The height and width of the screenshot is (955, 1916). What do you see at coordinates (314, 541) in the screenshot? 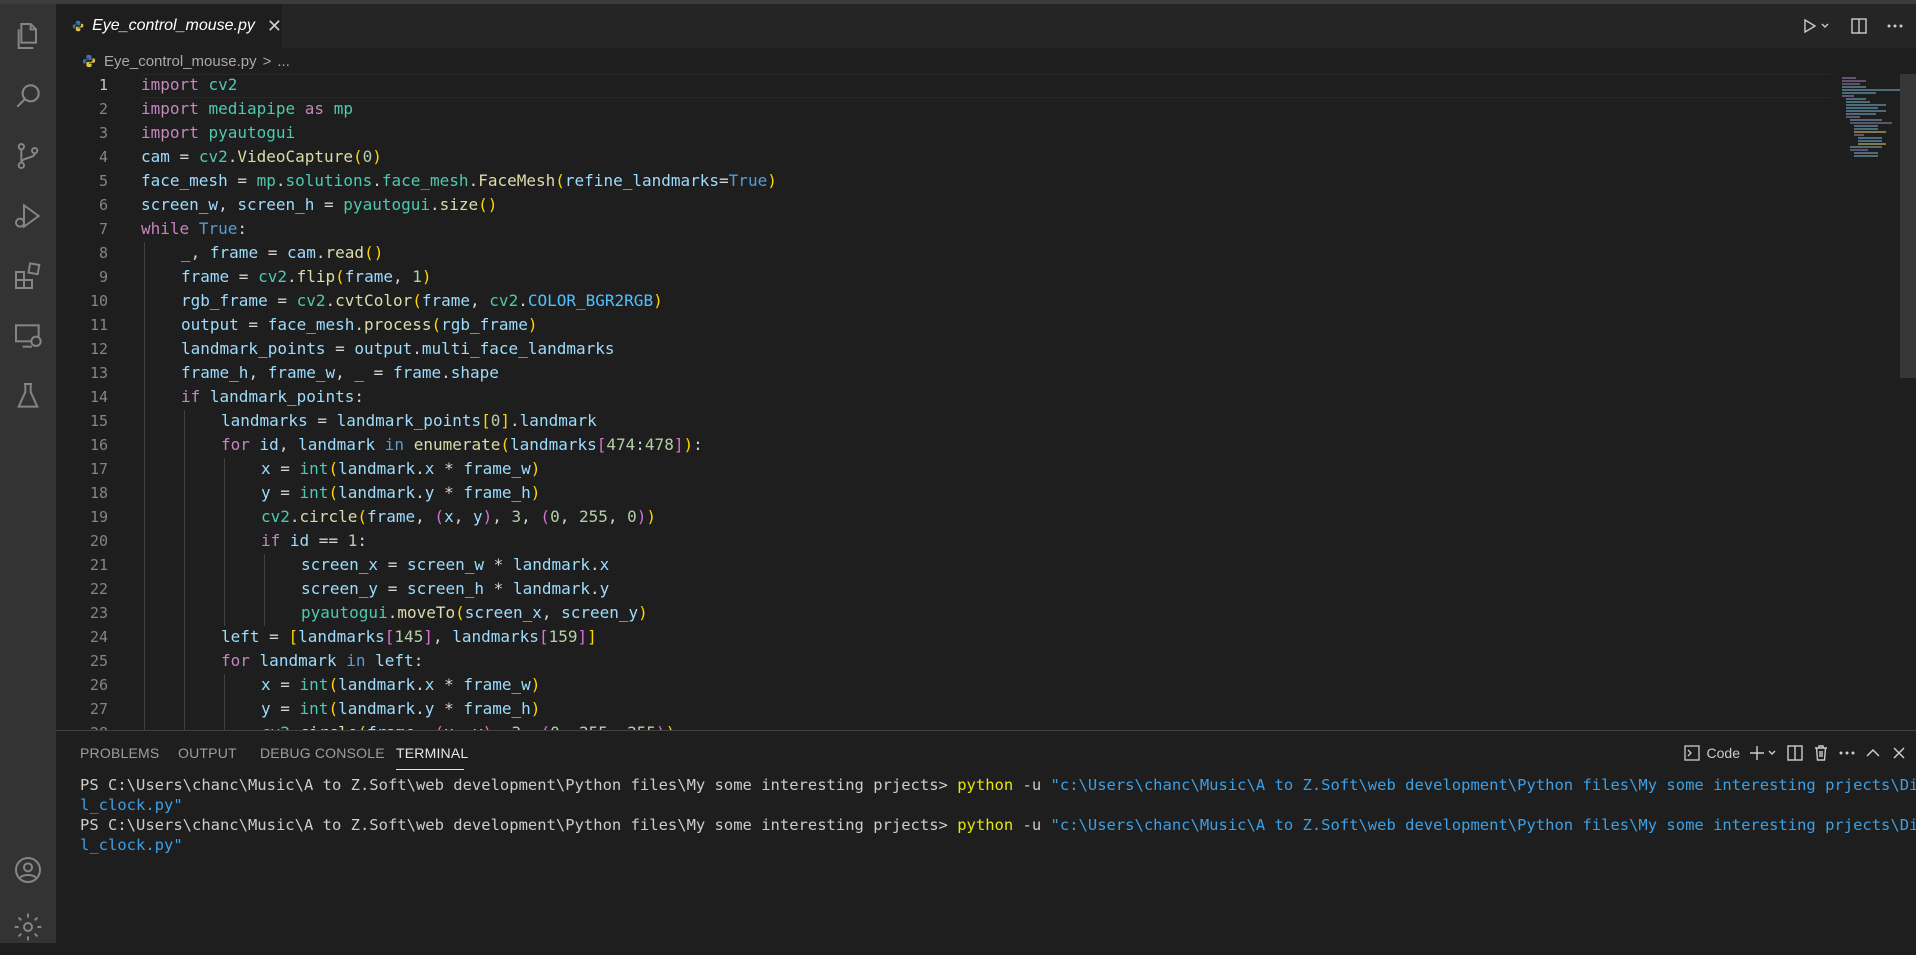
I see `code-line: if id == 1:` at bounding box center [314, 541].